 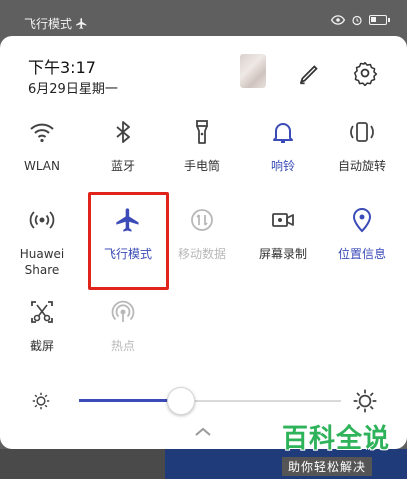 What do you see at coordinates (41, 401) in the screenshot?
I see `brightness-low-icon` at bounding box center [41, 401].